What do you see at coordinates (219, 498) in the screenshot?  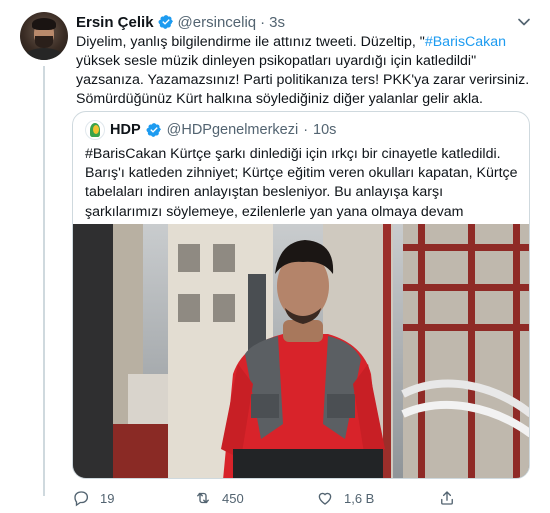 I see `retweet-button: 450` at bounding box center [219, 498].